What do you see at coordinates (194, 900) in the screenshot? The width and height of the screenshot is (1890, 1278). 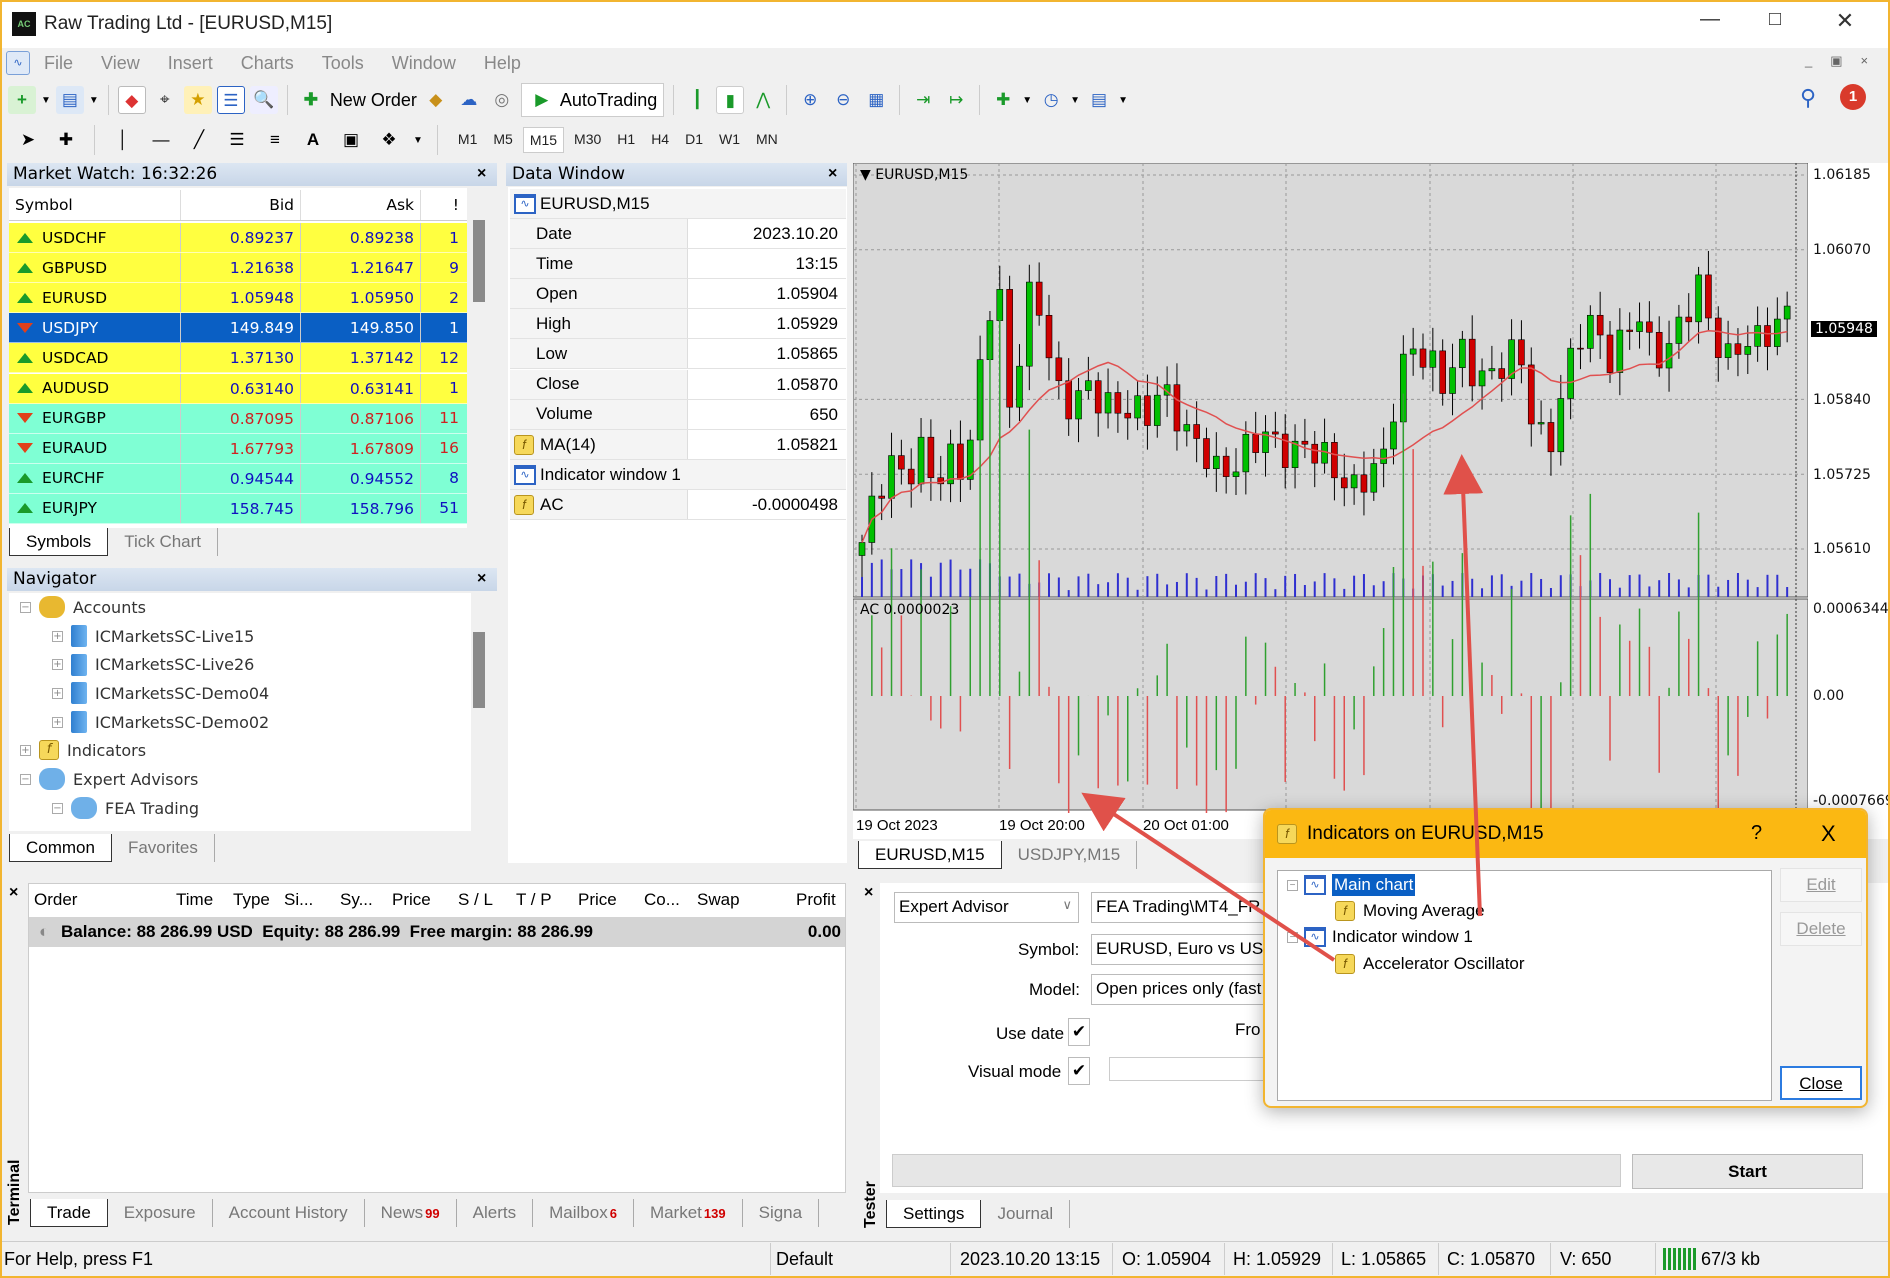 I see `column-time: Time` at bounding box center [194, 900].